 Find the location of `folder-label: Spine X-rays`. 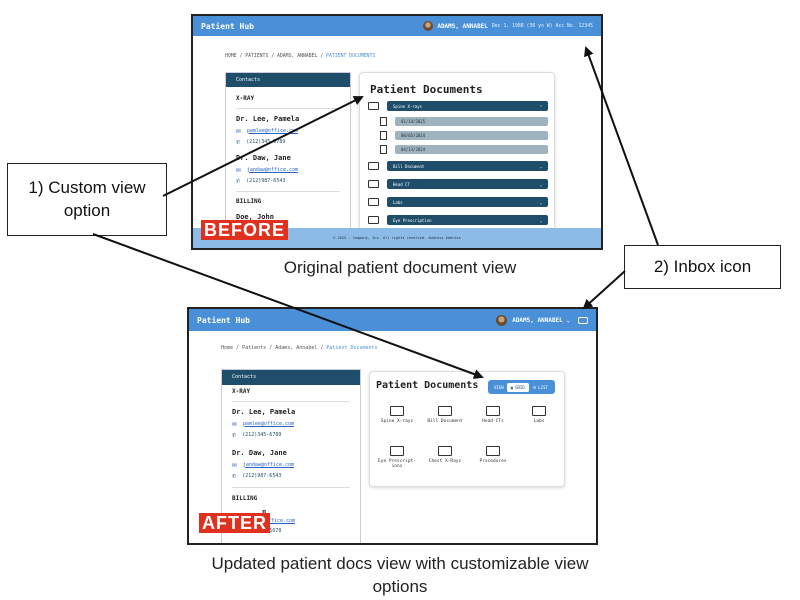

folder-label: Spine X-rays is located at coordinates (397, 421).